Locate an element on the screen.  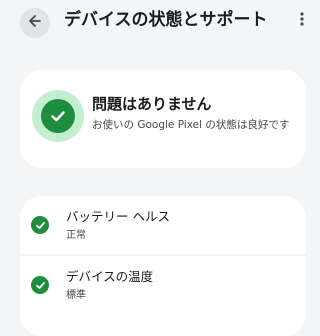
check-icon is located at coordinates (58, 116).